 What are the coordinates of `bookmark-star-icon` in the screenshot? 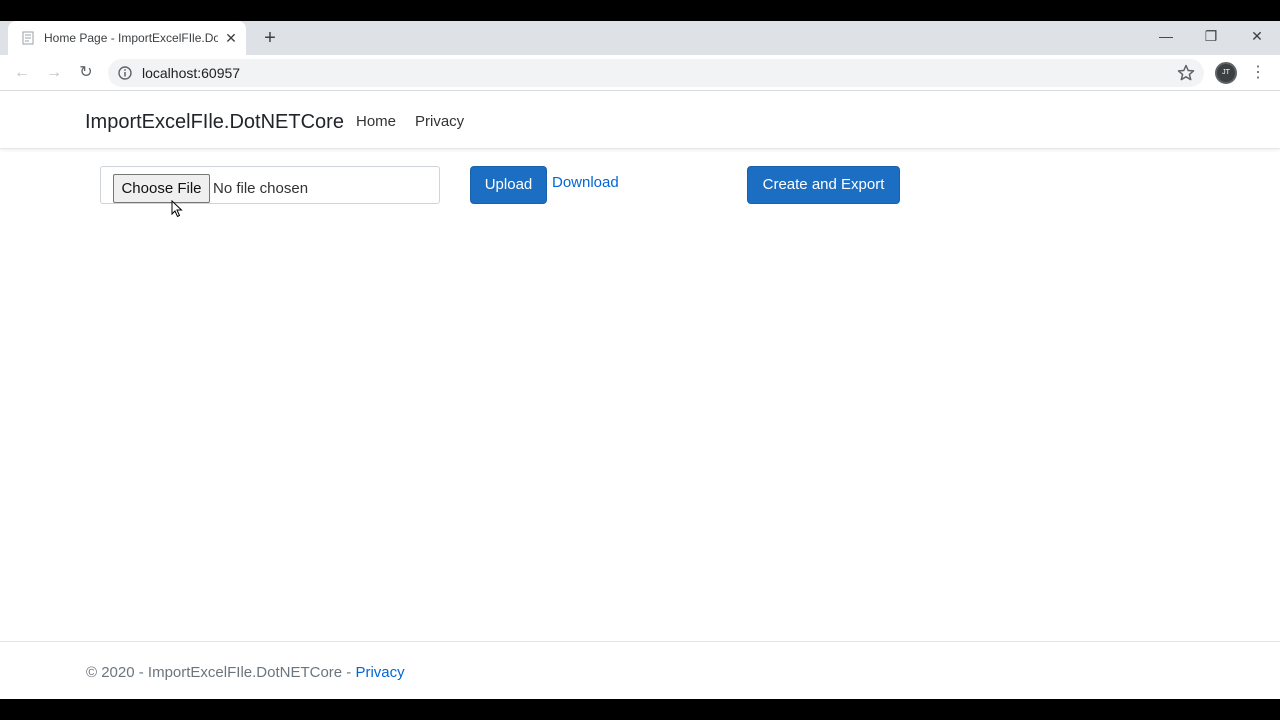 It's located at (1186, 73).